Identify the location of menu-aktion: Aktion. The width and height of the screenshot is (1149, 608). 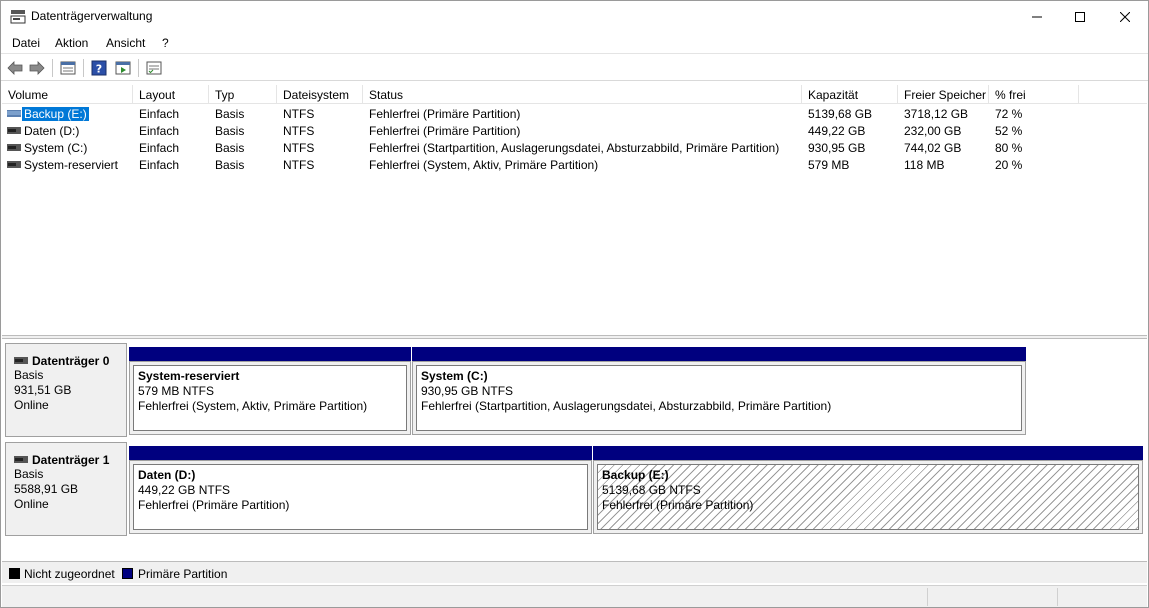
(71, 43).